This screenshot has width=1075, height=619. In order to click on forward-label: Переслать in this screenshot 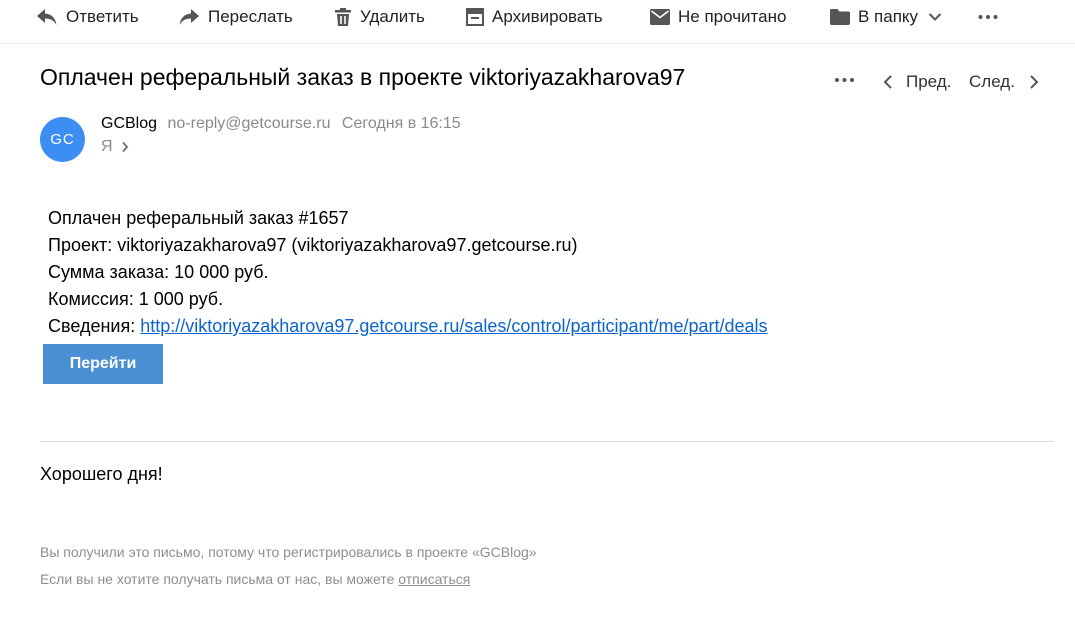, I will do `click(250, 16)`.